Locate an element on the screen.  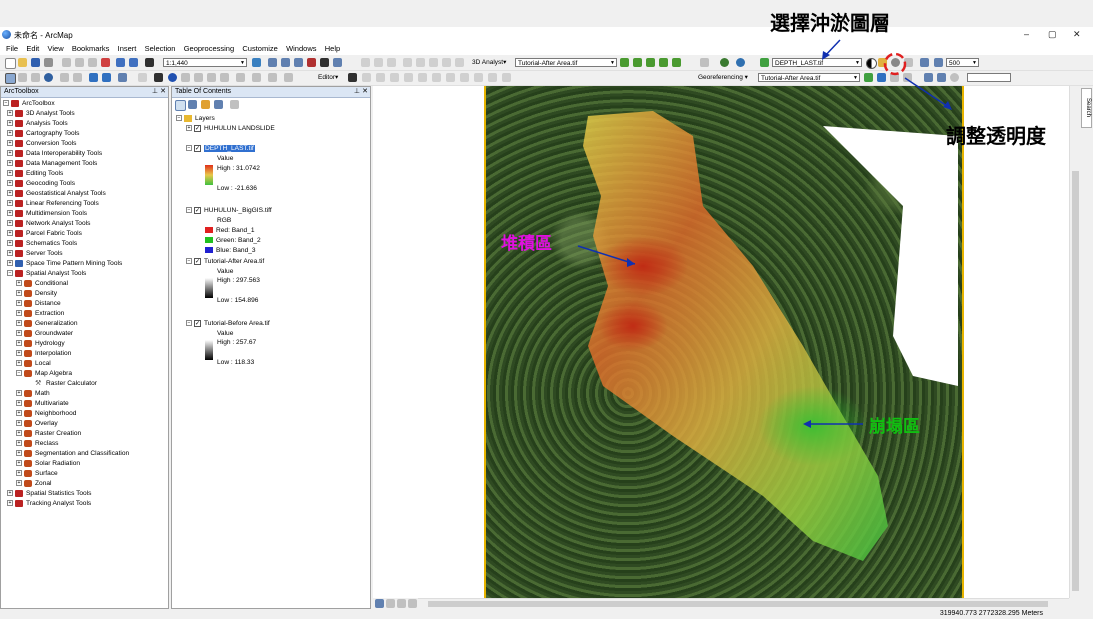
vertical-scrollbar is located at coordinates (1075, 342).